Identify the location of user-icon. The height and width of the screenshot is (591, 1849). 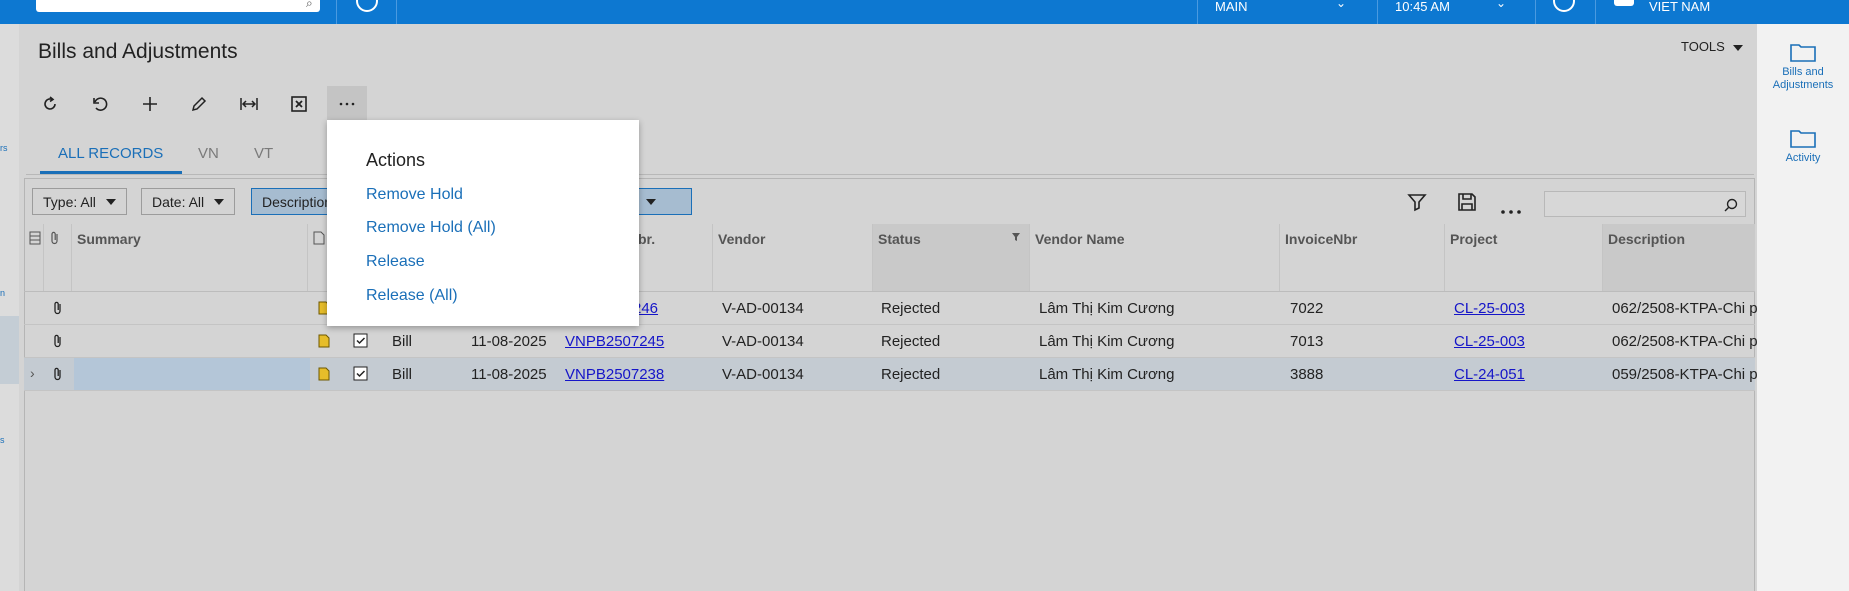
(1624, 3).